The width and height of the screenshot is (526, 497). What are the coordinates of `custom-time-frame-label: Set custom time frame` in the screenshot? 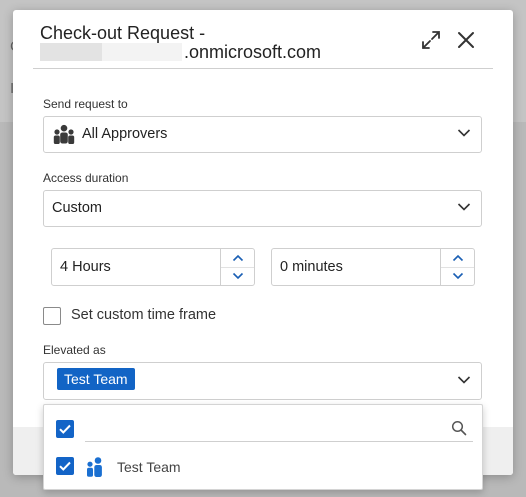 It's located at (144, 315).